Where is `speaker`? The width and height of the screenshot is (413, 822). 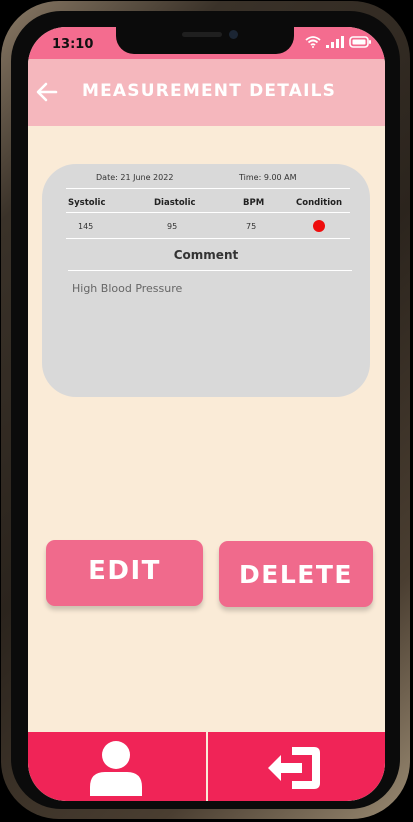 speaker is located at coordinates (202, 34).